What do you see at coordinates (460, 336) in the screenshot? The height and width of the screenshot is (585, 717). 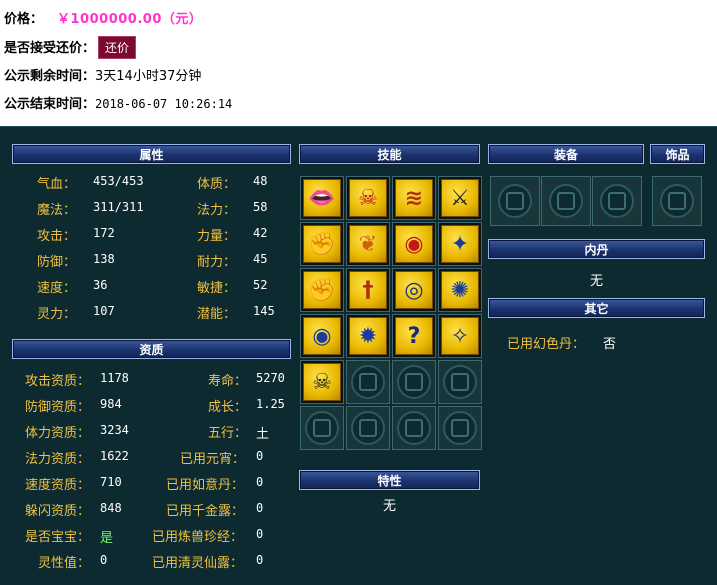 I see `skill-slot: ✧` at bounding box center [460, 336].